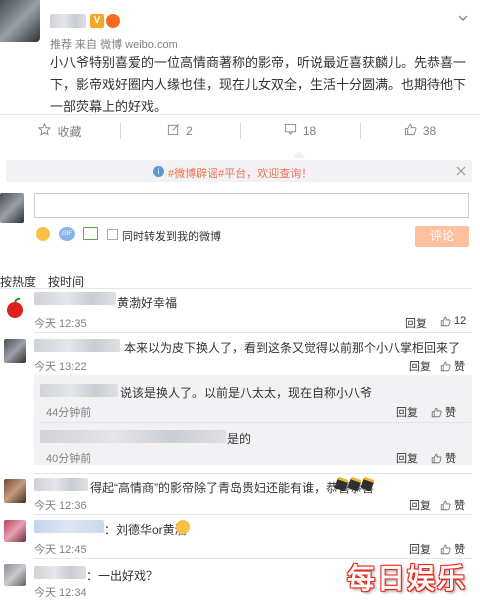  Describe the element at coordinates (147, 303) in the screenshot. I see `comment-text: 黄渤好幸福` at that location.